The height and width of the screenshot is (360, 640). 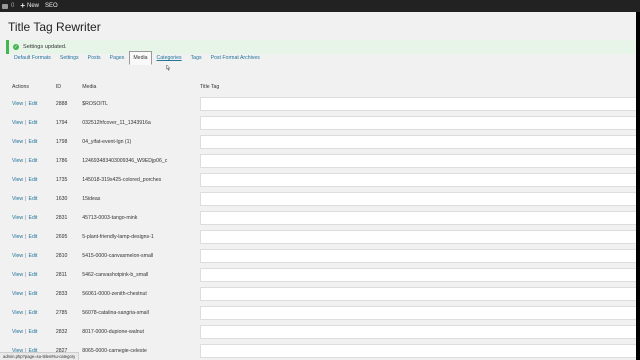 I want to click on tab-settings: Settings, so click(x=69, y=58).